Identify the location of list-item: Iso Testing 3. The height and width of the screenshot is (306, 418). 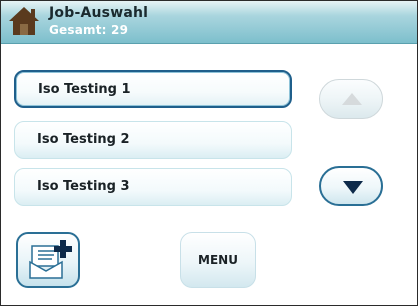
(153, 187).